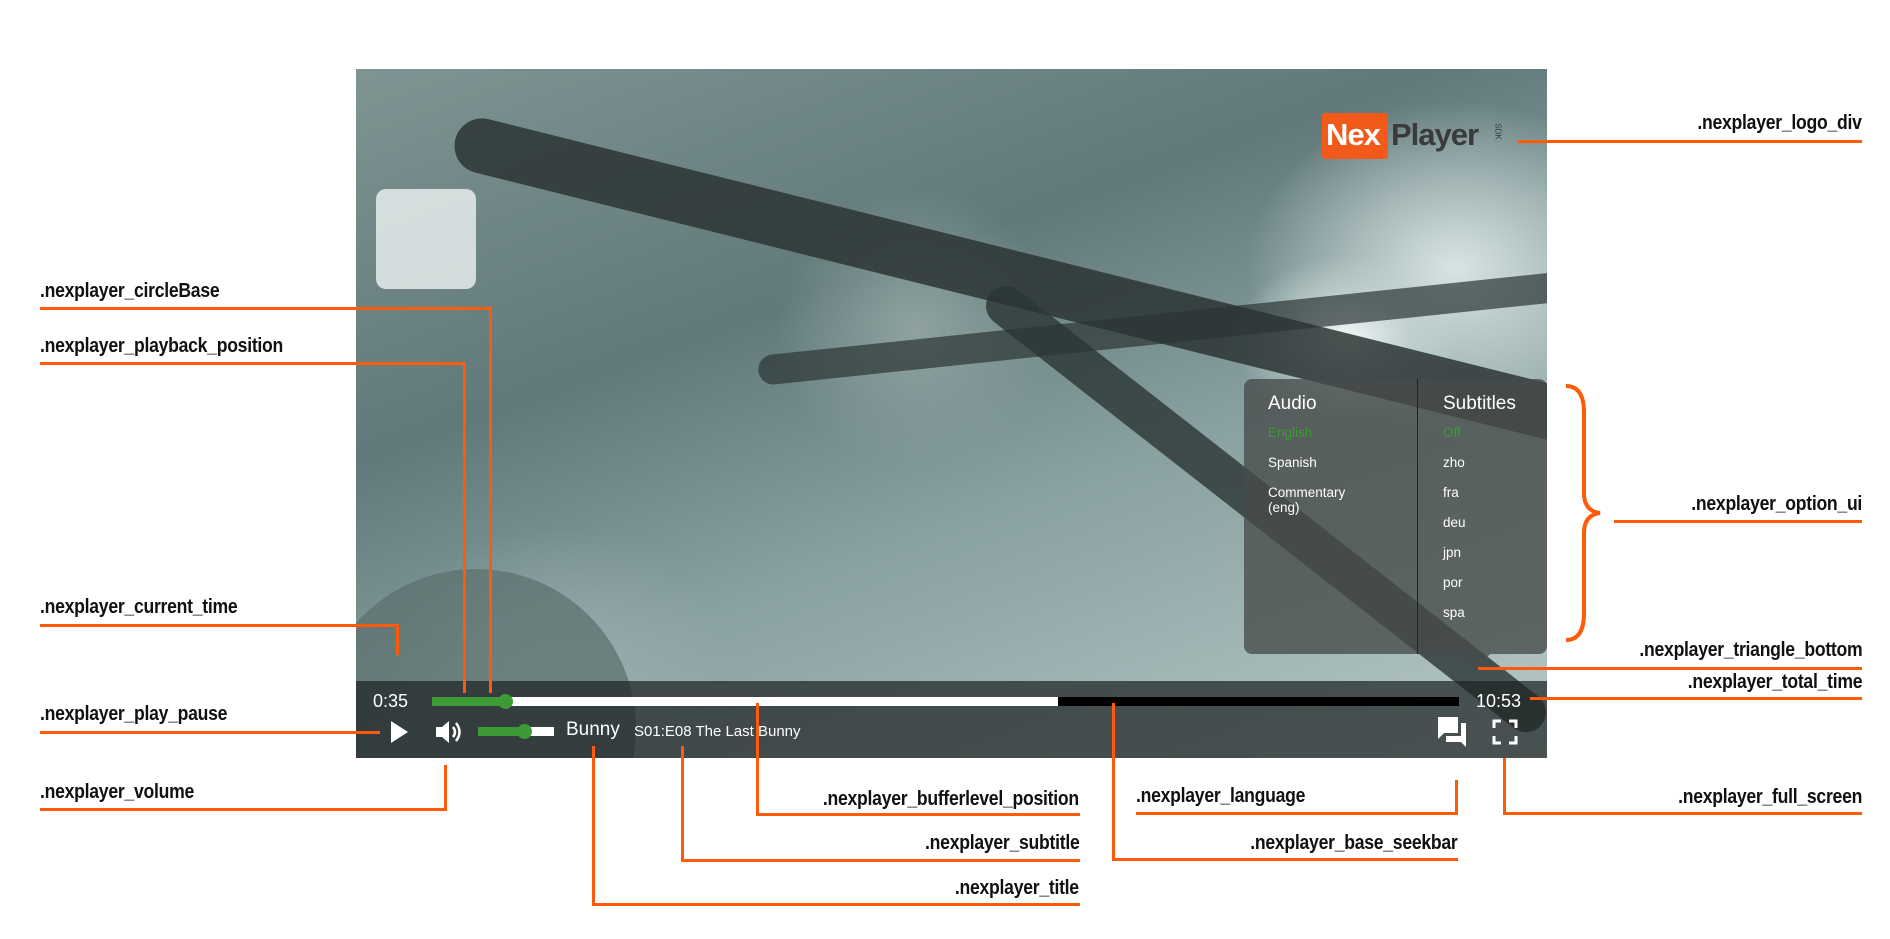 This screenshot has height=939, width=1890. What do you see at coordinates (1292, 462) in the screenshot?
I see `audio-option-spanish: Spanish` at bounding box center [1292, 462].